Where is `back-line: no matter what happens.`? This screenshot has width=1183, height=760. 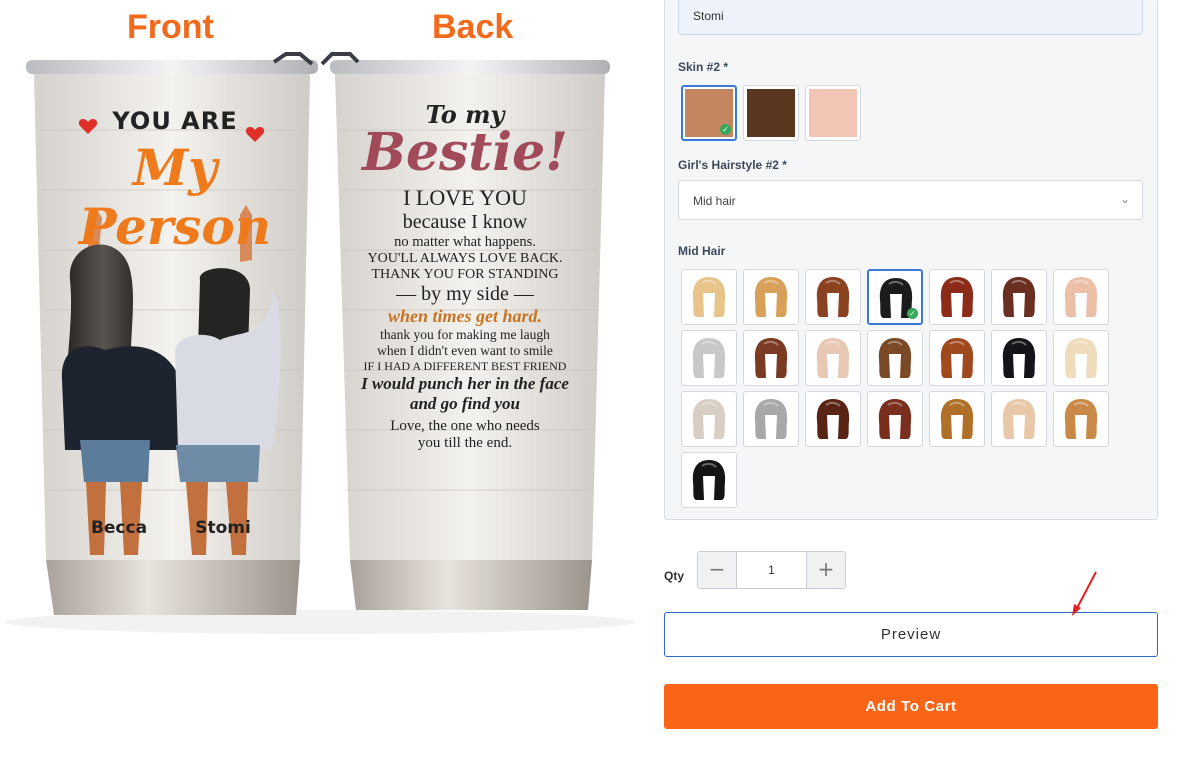 back-line: no matter what happens. is located at coordinates (465, 242).